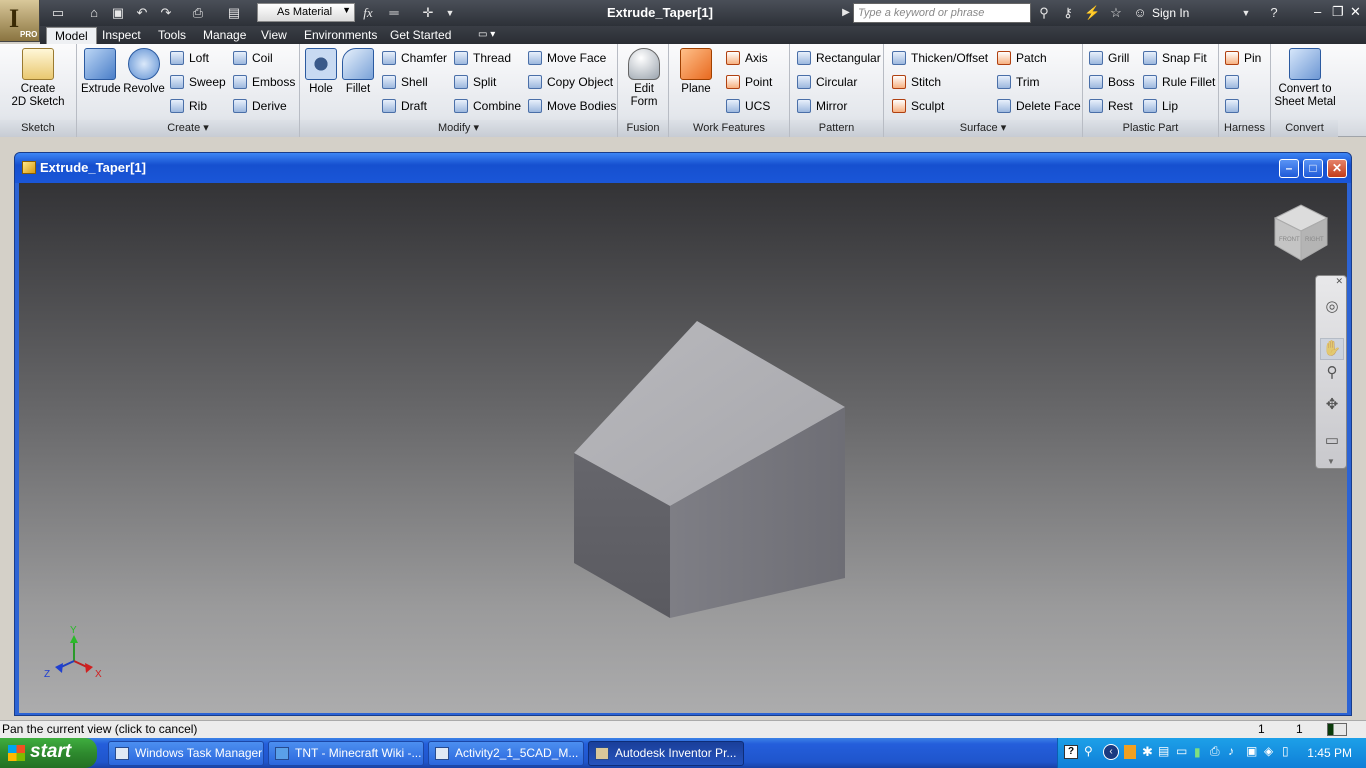  What do you see at coordinates (1285, 751) in the screenshot?
I see `battery-icon: ▯` at bounding box center [1285, 751].